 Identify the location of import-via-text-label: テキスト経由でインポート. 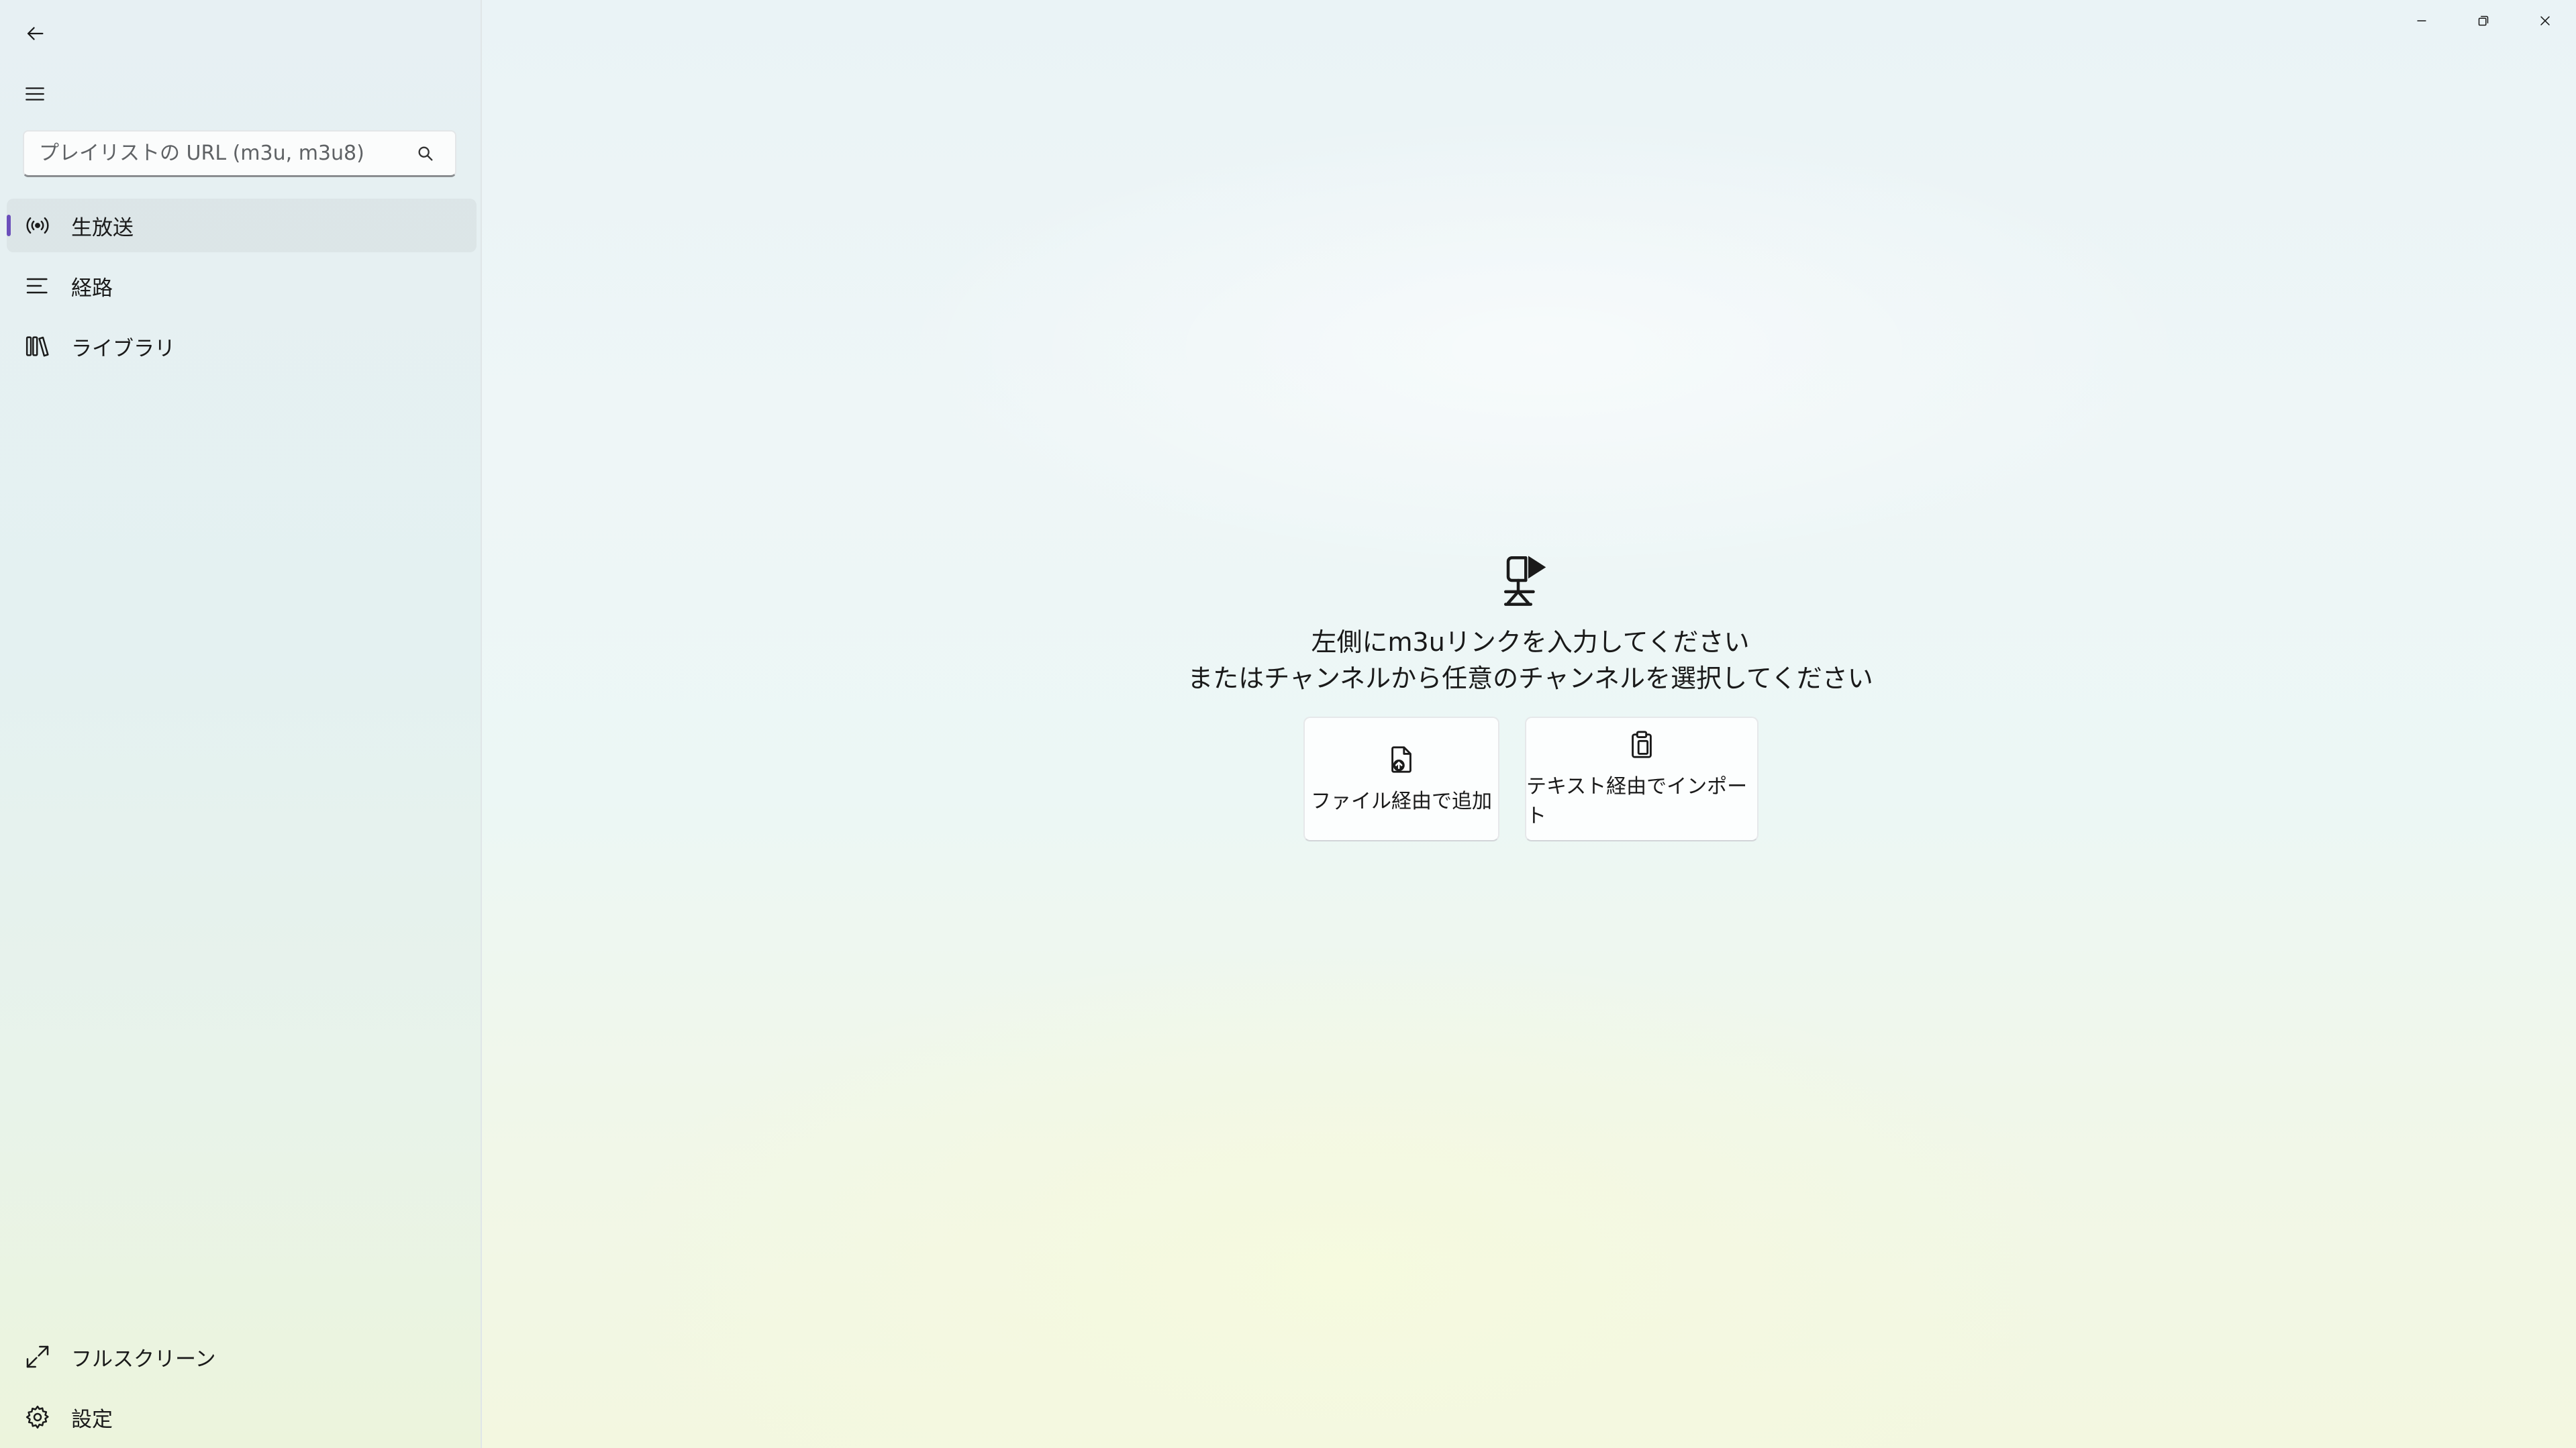
(1637, 801).